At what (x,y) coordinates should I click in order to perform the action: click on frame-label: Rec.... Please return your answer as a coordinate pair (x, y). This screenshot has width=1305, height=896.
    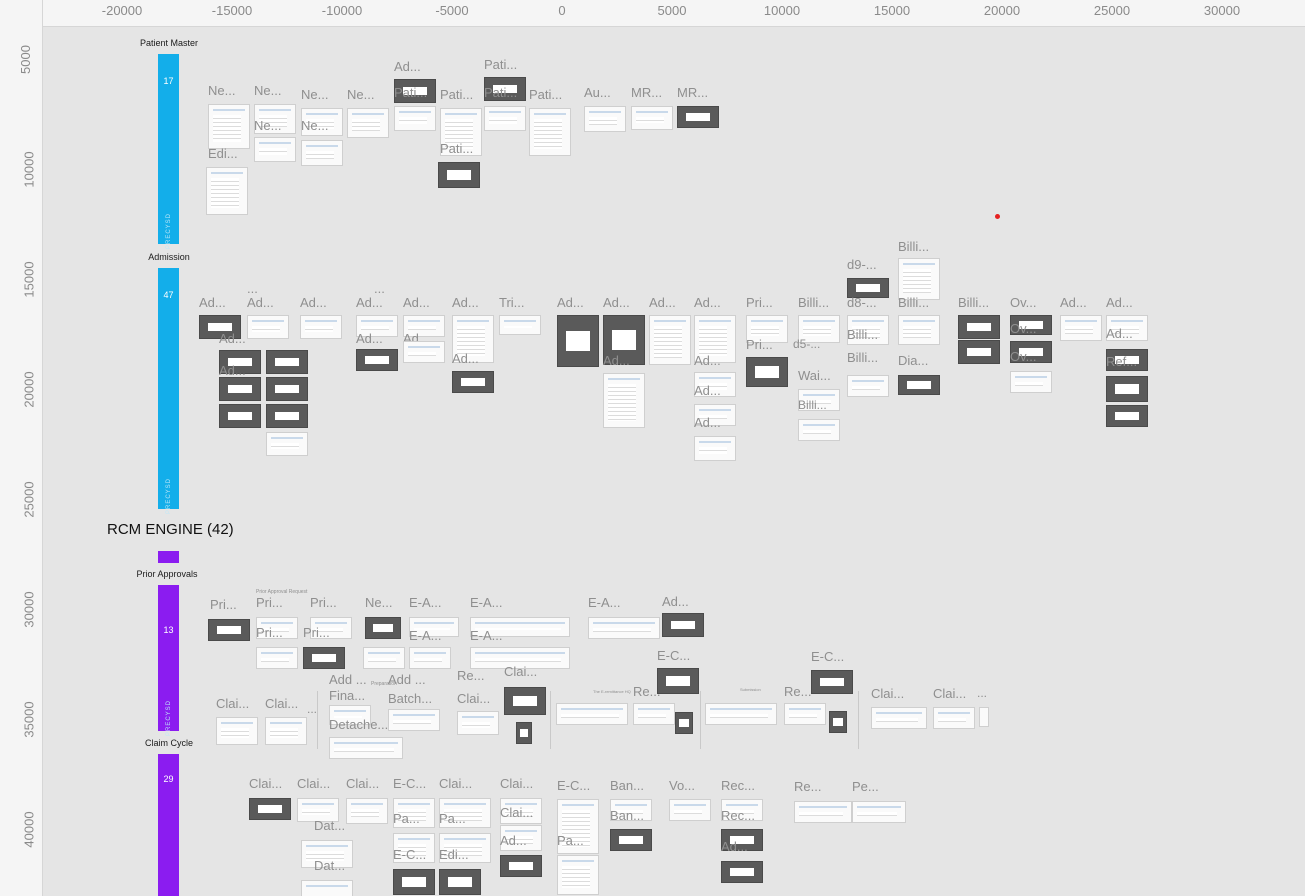
    Looking at the image, I should click on (738, 785).